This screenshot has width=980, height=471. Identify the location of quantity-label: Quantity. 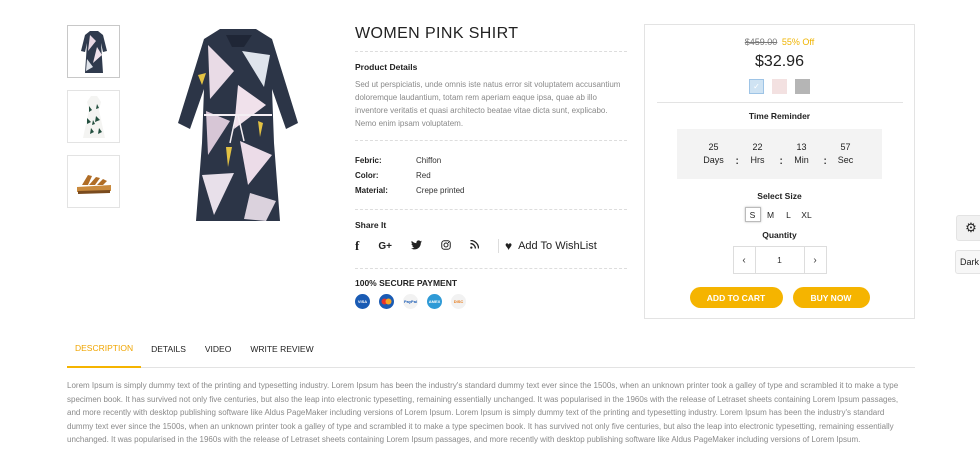
(779, 235).